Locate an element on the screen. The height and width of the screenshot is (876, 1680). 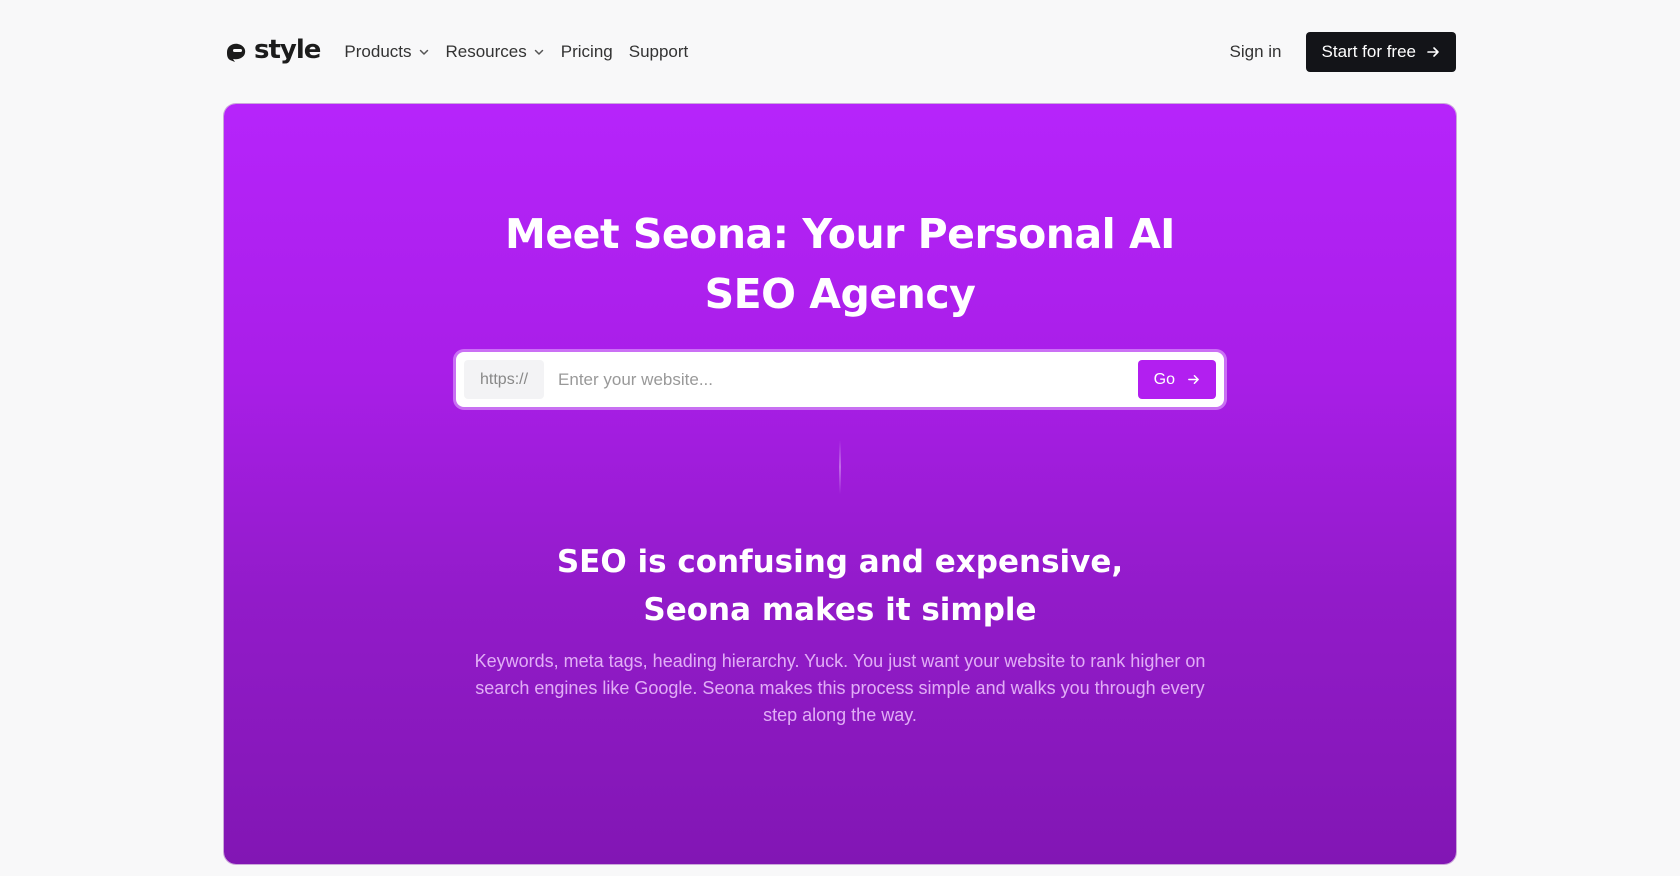
url-prefix: https:// is located at coordinates (504, 379).